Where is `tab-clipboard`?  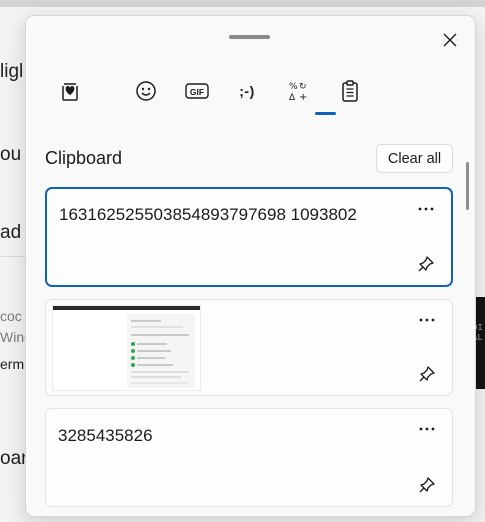
tab-clipboard is located at coordinates (350, 91).